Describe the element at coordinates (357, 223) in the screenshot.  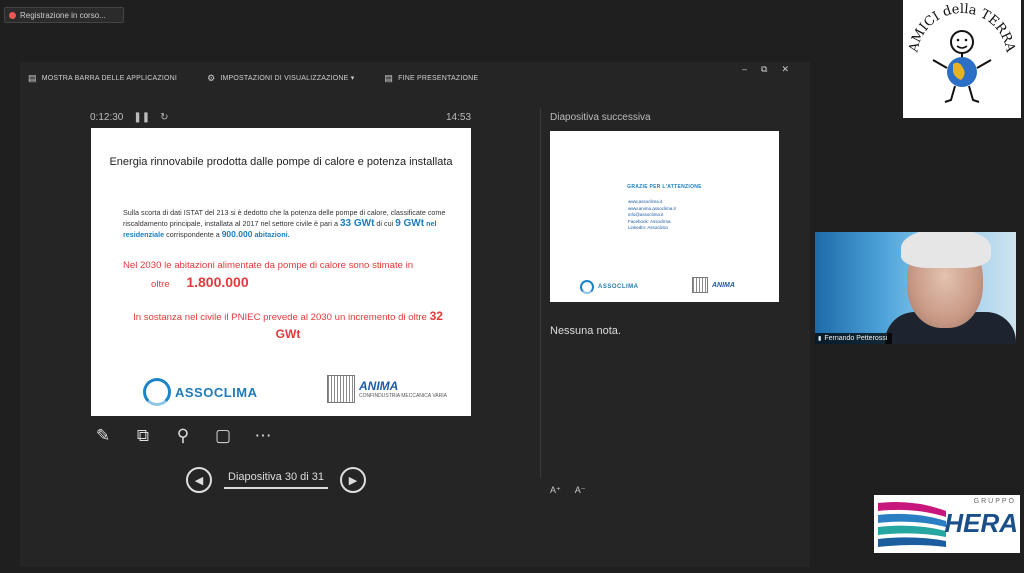
I see `total-power-value: 33 GWt` at that location.